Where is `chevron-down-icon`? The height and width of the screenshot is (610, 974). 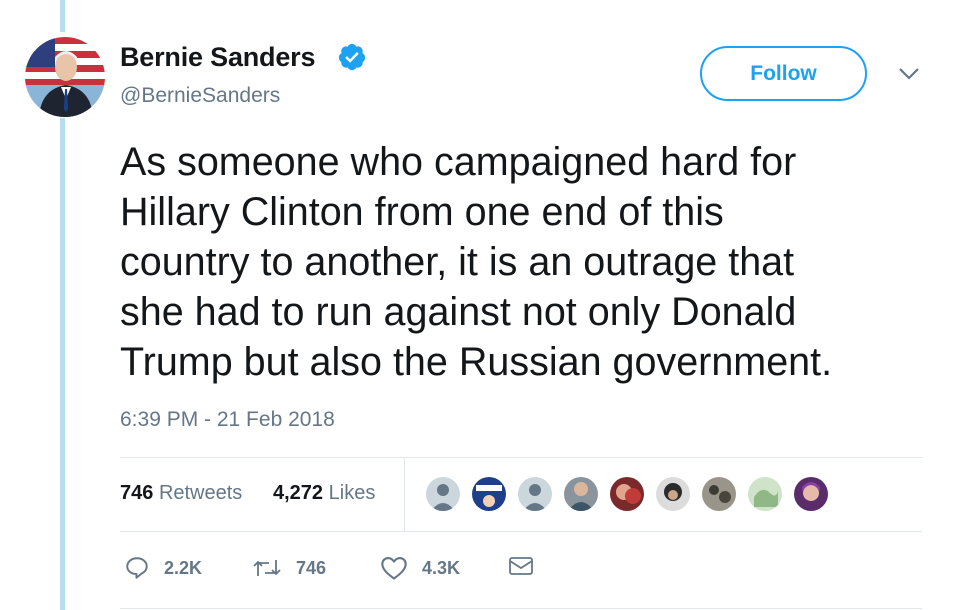
chevron-down-icon is located at coordinates (909, 74).